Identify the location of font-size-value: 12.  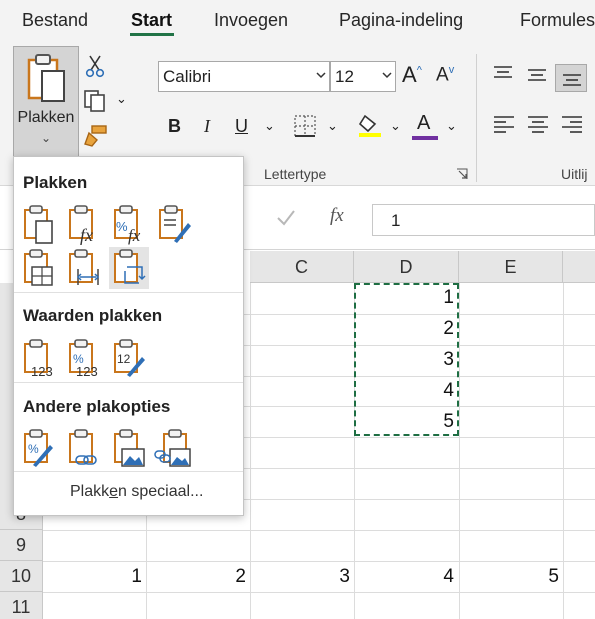
(344, 76).